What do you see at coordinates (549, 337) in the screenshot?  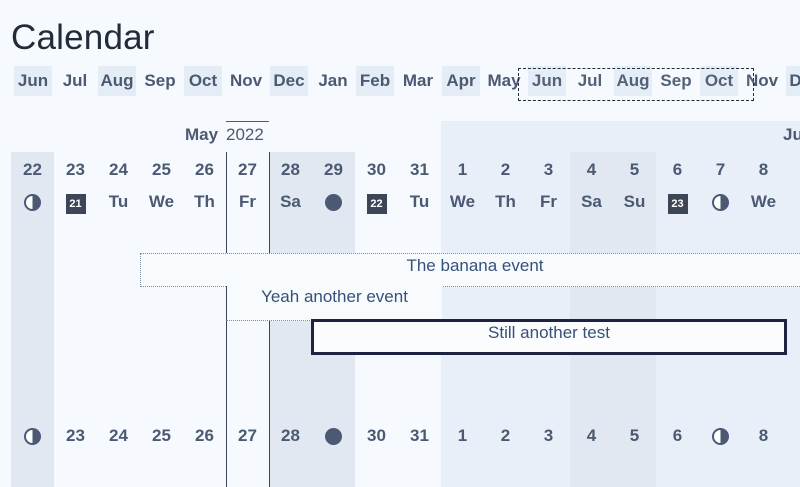 I see `event-still-another-test: Still another test` at bounding box center [549, 337].